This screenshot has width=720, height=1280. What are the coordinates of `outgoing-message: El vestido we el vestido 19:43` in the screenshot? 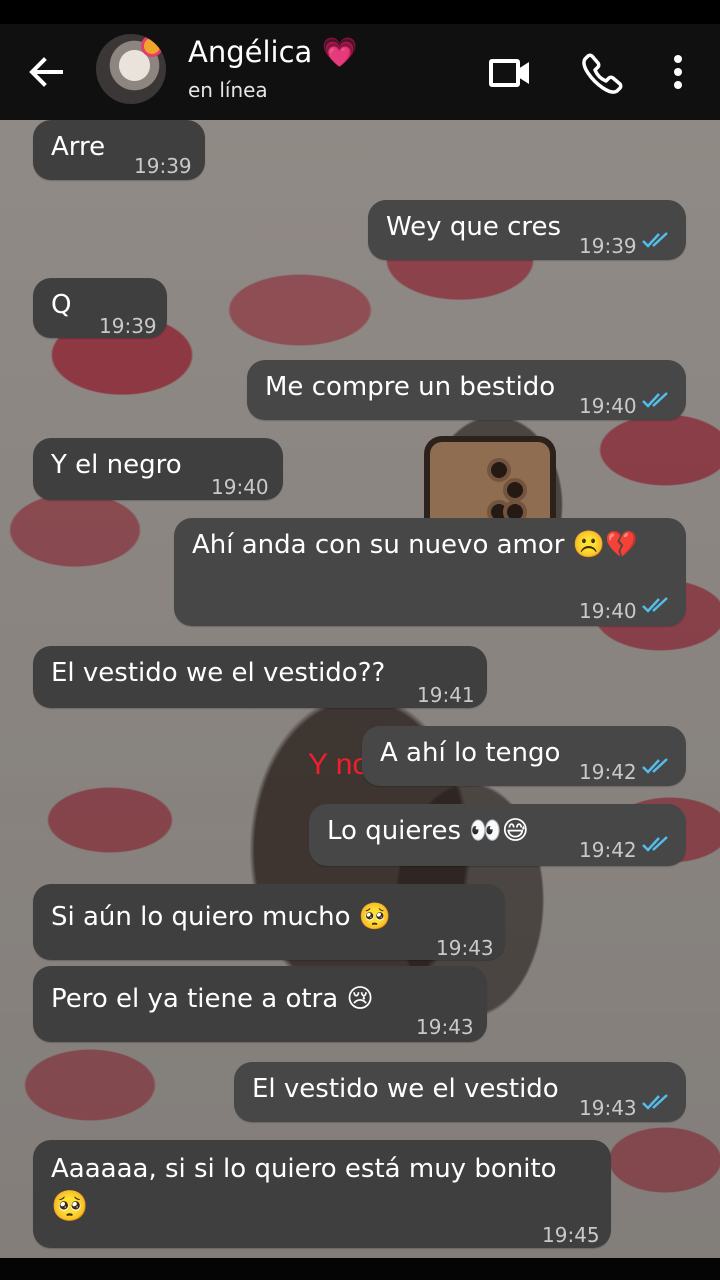 It's located at (460, 1092).